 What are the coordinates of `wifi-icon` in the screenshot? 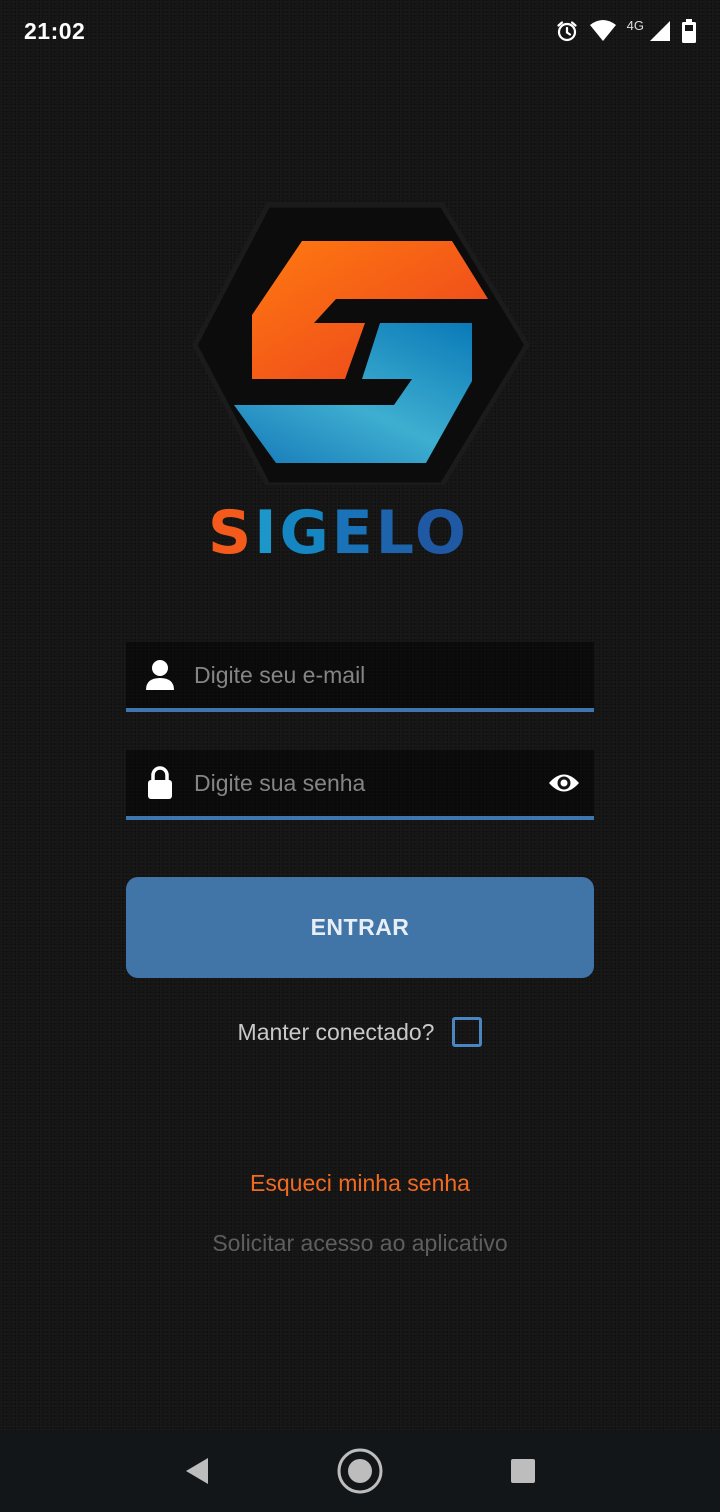 It's located at (603, 31).